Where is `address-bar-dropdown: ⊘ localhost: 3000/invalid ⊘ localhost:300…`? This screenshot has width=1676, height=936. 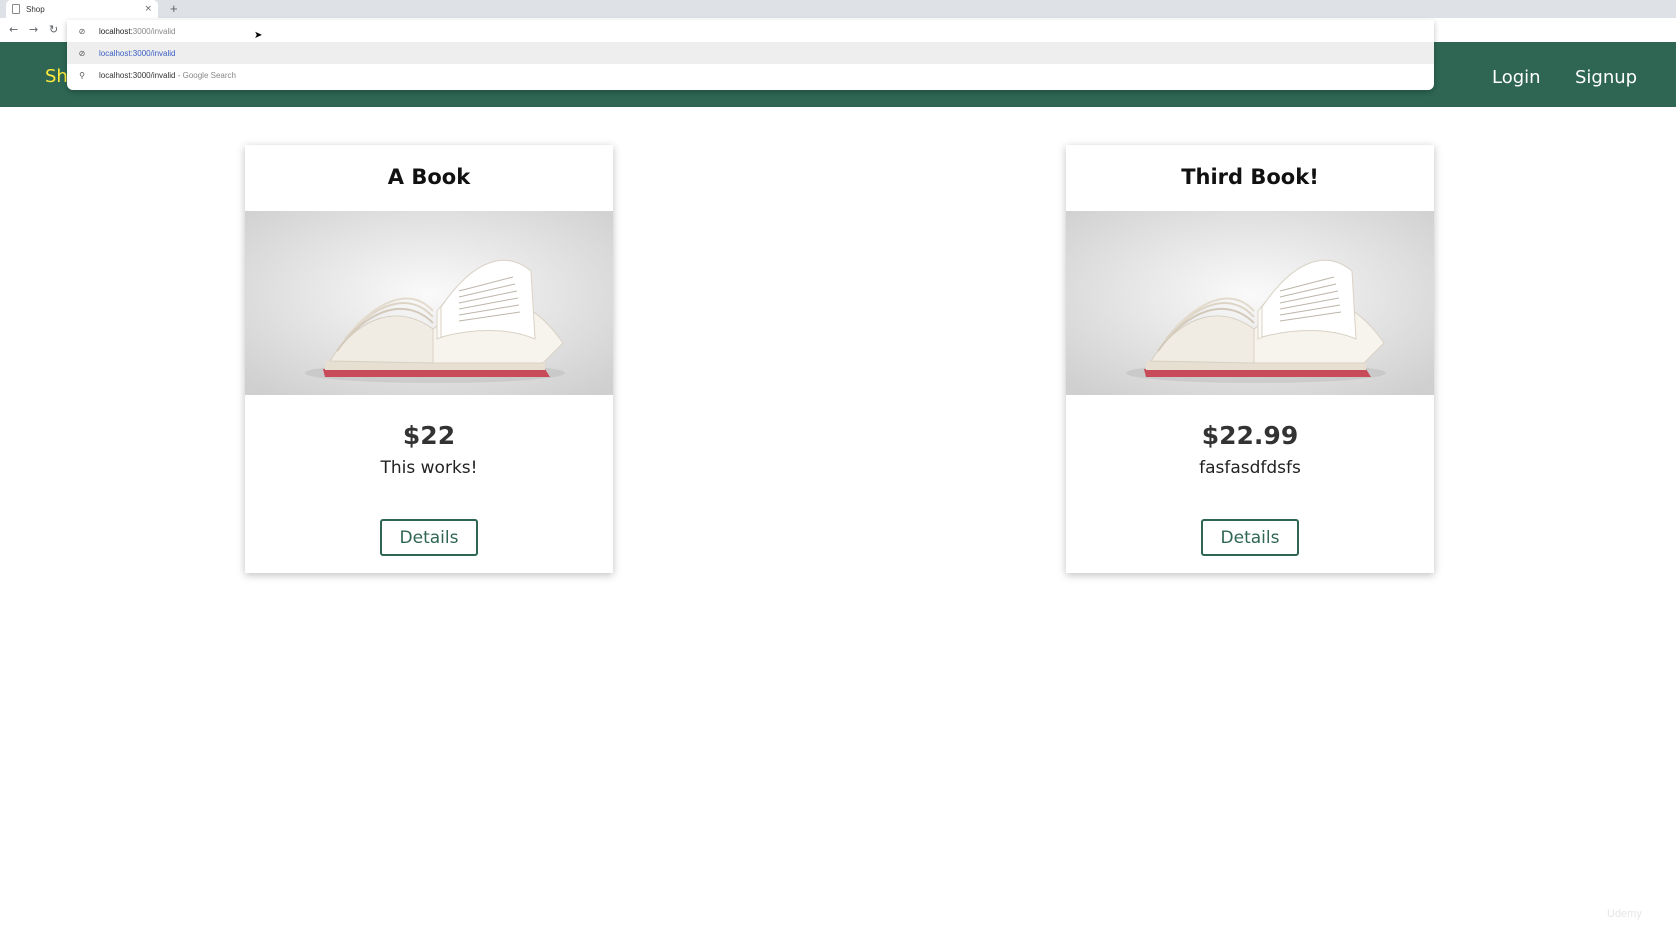 address-bar-dropdown: ⊘ localhost: 3000/invalid ⊘ localhost:300… is located at coordinates (750, 55).